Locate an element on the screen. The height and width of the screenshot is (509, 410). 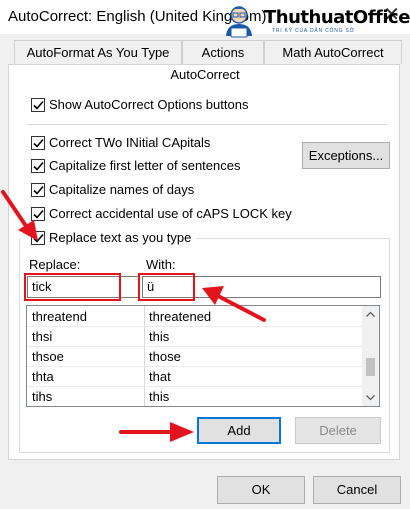
delete-button: Delete is located at coordinates (338, 430).